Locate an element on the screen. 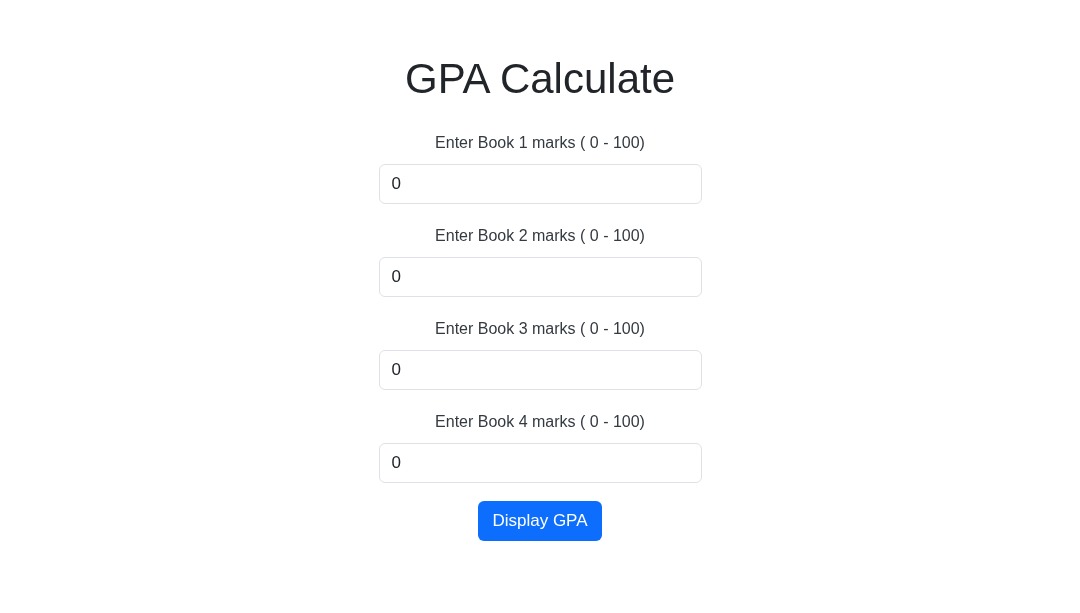 The image size is (1080, 613). field-label: Enter Book 4 marks ( 0 - 100) is located at coordinates (540, 422).